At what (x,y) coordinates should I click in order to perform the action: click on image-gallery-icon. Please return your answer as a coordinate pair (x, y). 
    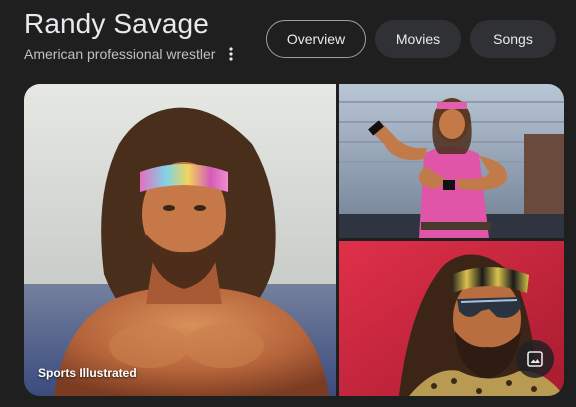
    Looking at the image, I should click on (535, 359).